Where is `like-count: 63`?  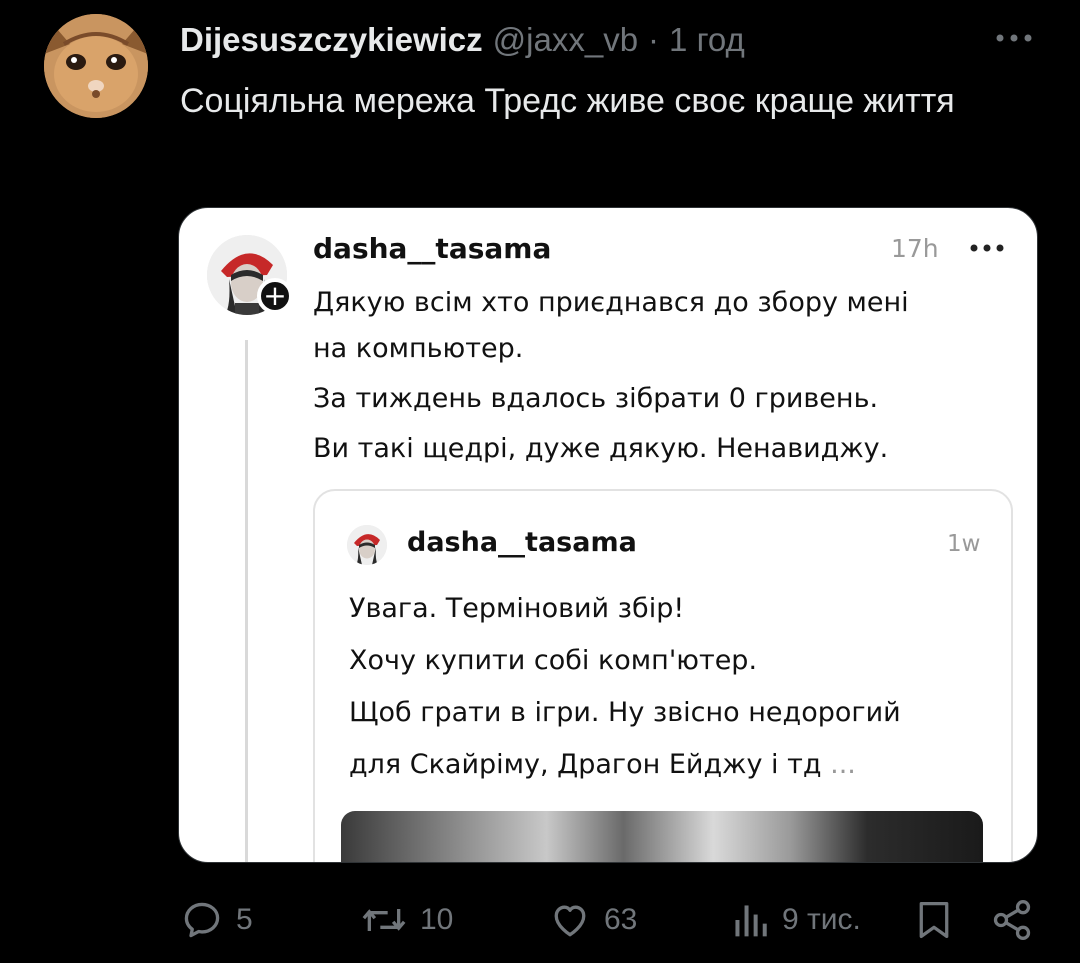 like-count: 63 is located at coordinates (621, 919).